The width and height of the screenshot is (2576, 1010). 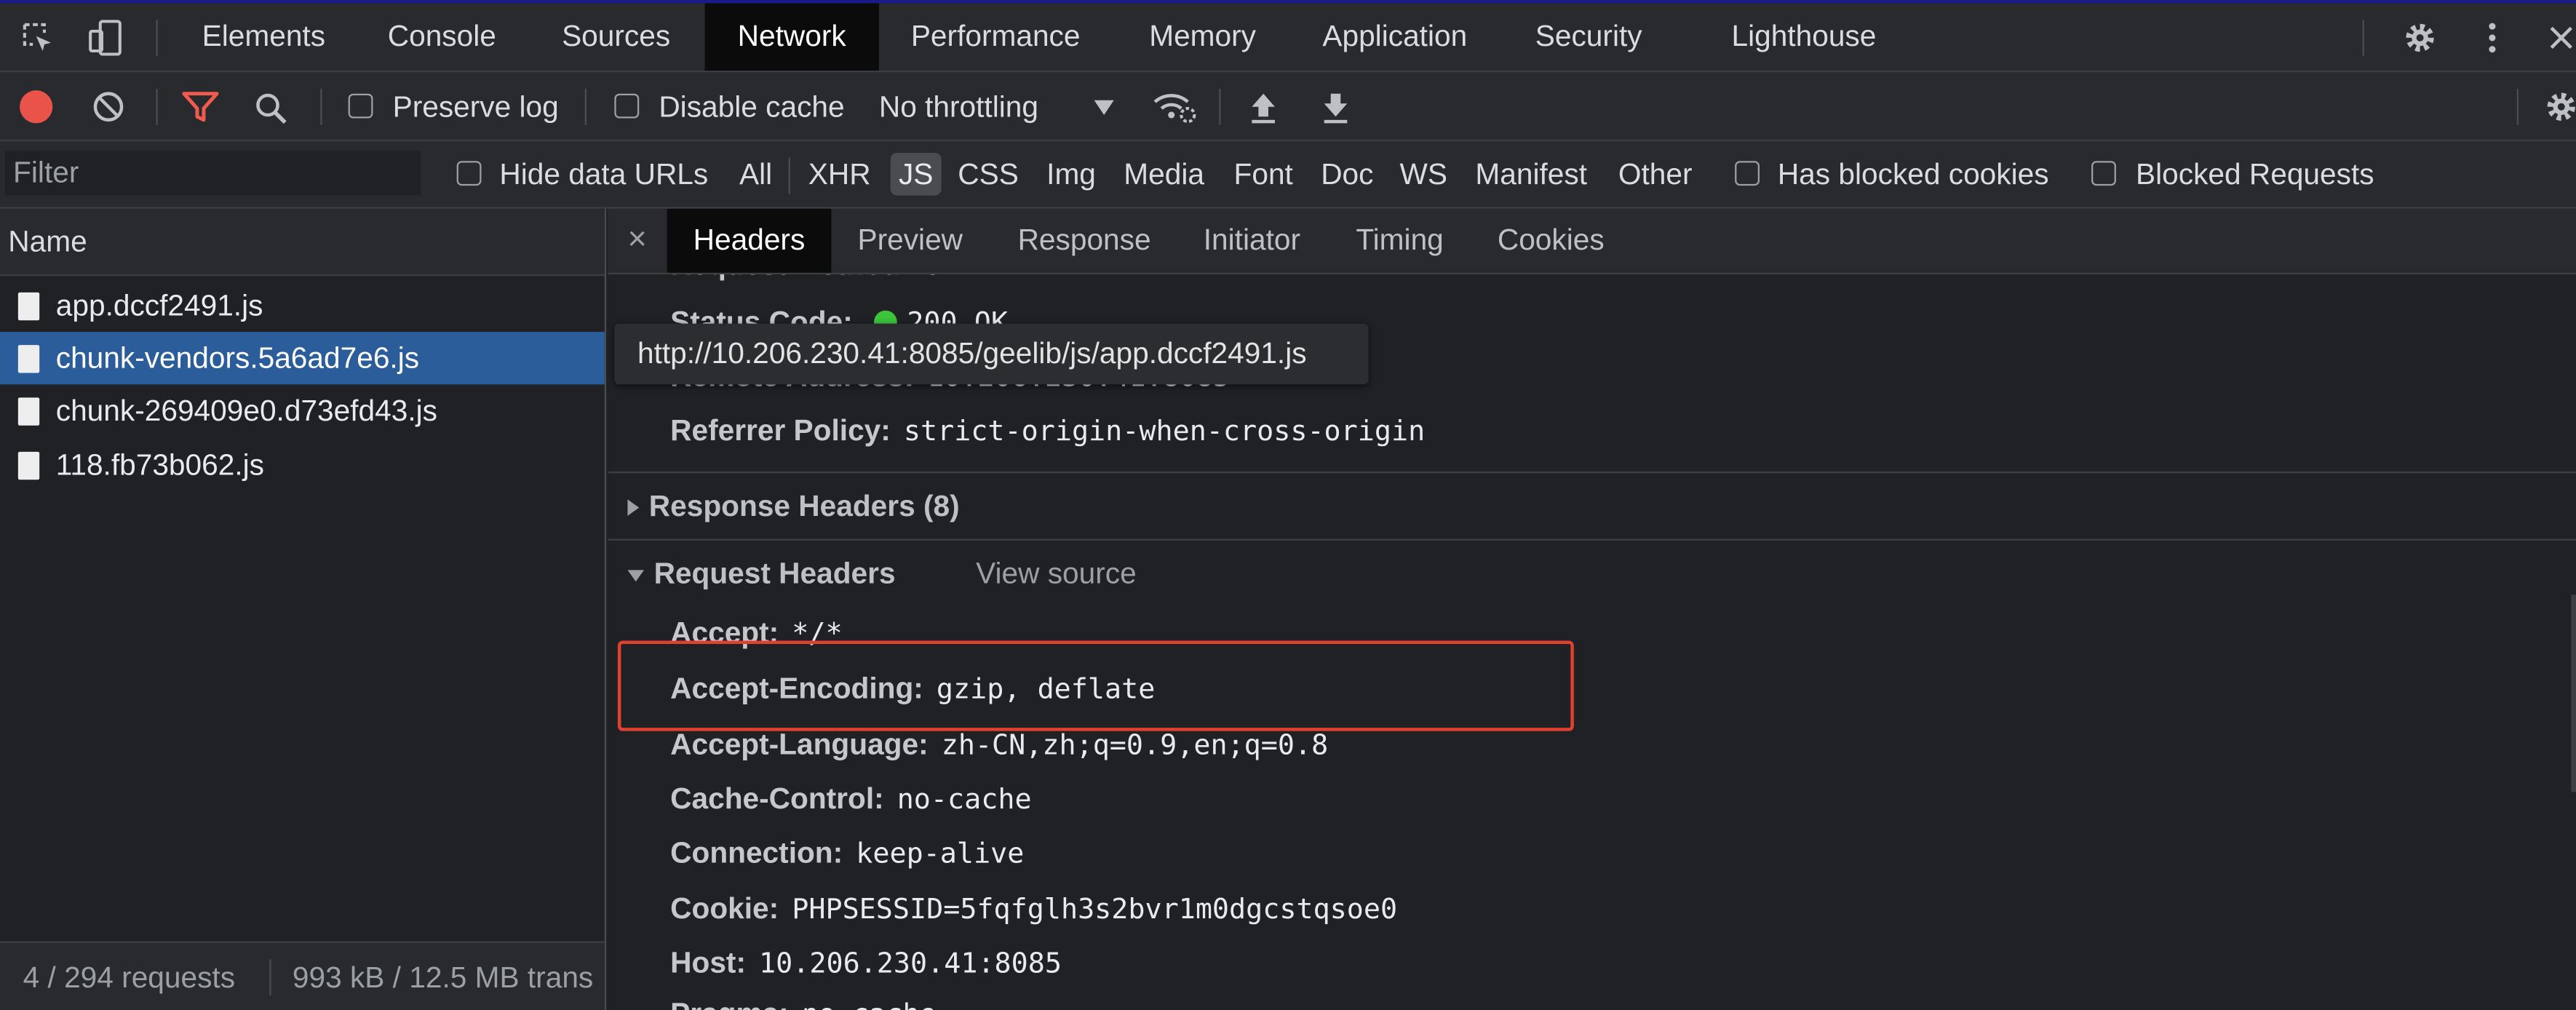 What do you see at coordinates (1347, 174) in the screenshot?
I see `filter-type-doc: Doc` at bounding box center [1347, 174].